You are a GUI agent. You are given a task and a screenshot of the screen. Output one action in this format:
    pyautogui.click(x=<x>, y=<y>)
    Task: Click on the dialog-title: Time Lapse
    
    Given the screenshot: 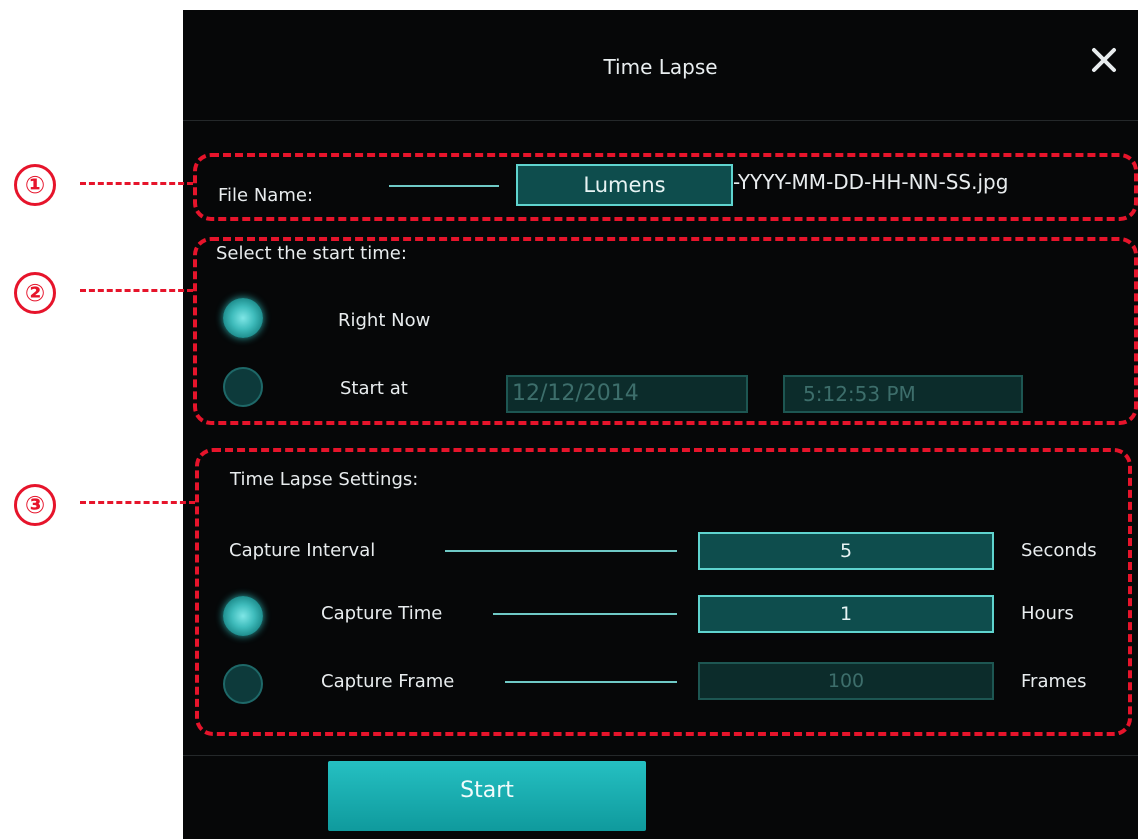 What is the action you would take?
    pyautogui.click(x=660, y=67)
    